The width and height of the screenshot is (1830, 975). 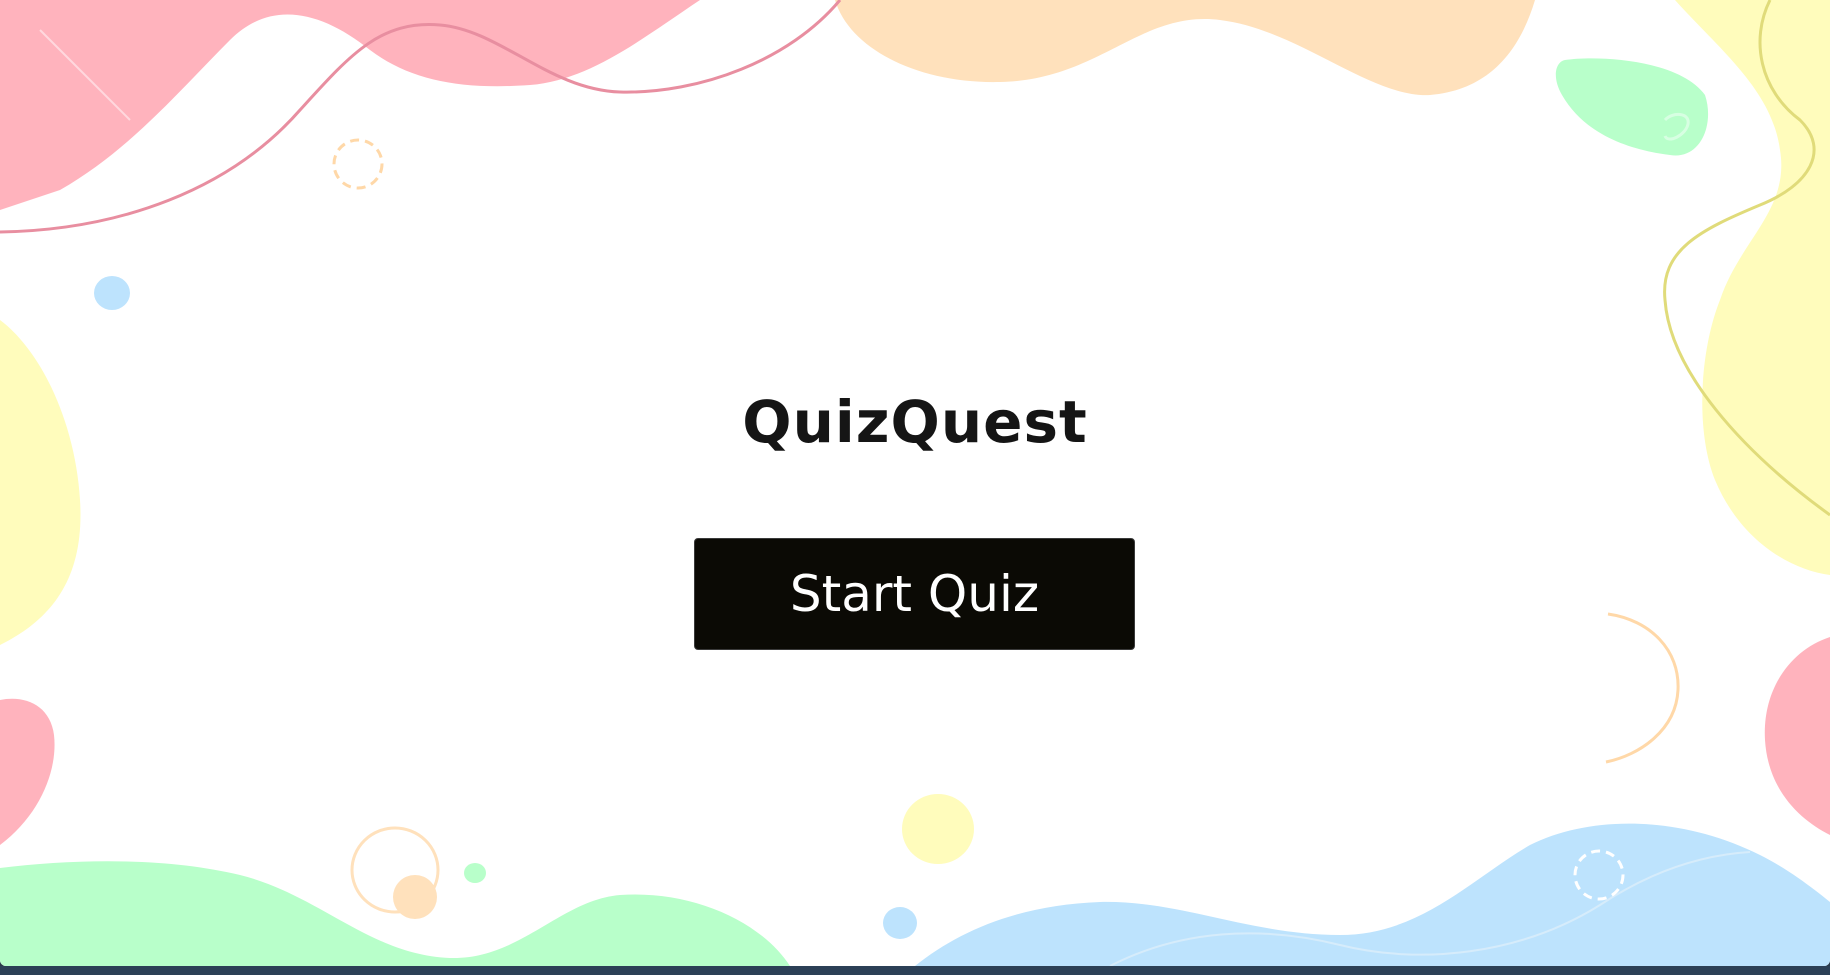 What do you see at coordinates (415, 897) in the screenshot?
I see `peach-dot-bottom` at bounding box center [415, 897].